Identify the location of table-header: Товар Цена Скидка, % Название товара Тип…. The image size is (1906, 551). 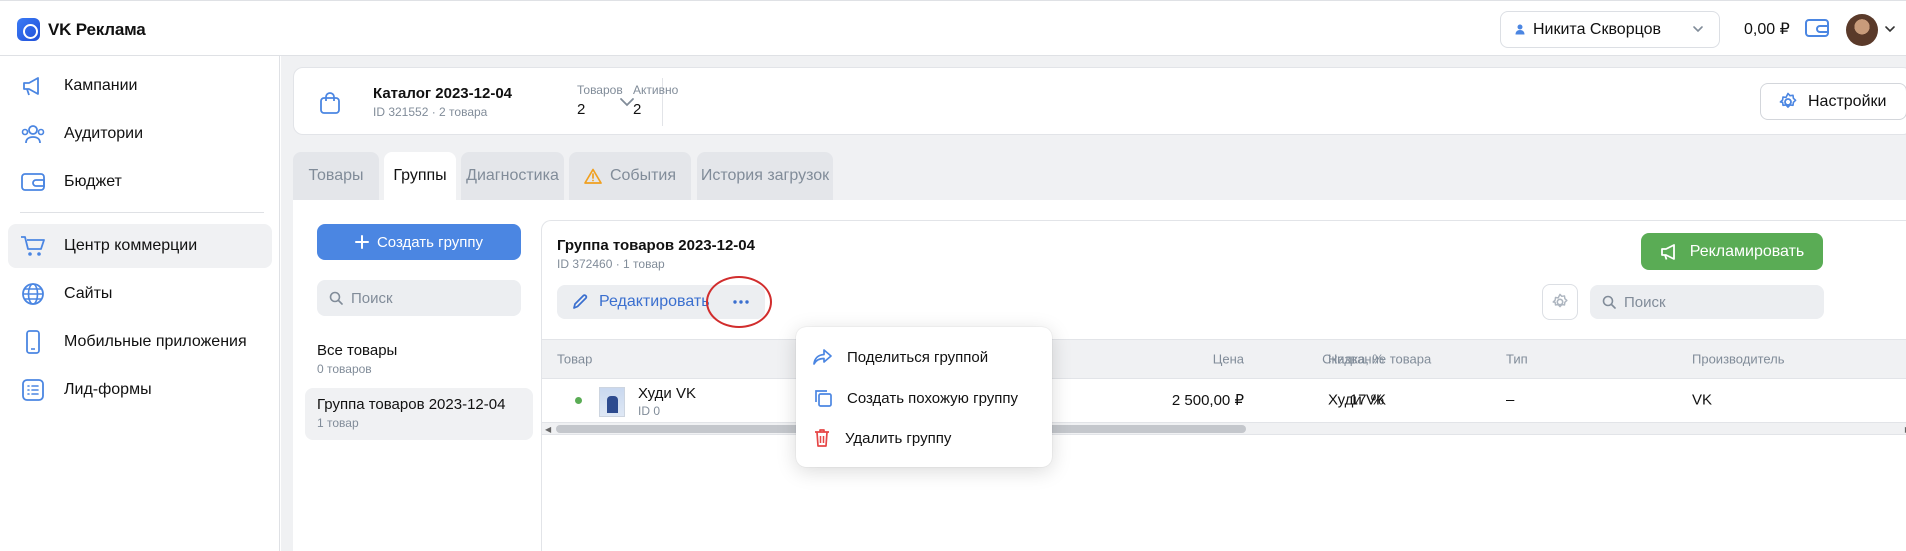
(1224, 359).